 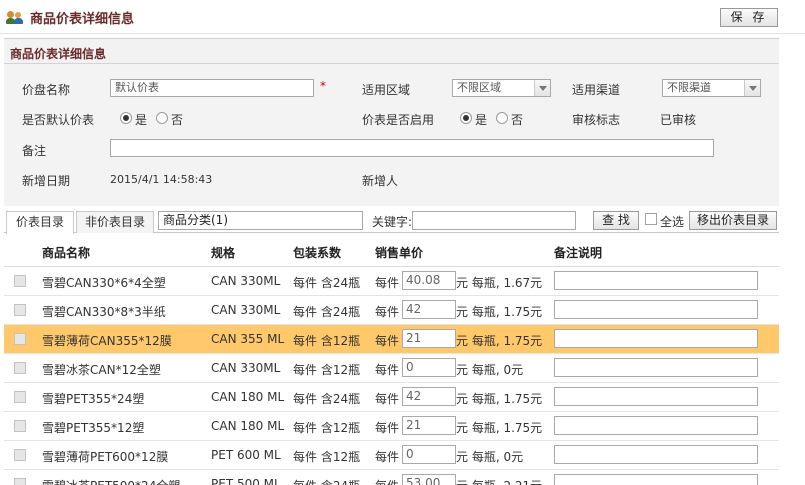 I want to click on region-select-value: 不限区域, so click(x=479, y=87).